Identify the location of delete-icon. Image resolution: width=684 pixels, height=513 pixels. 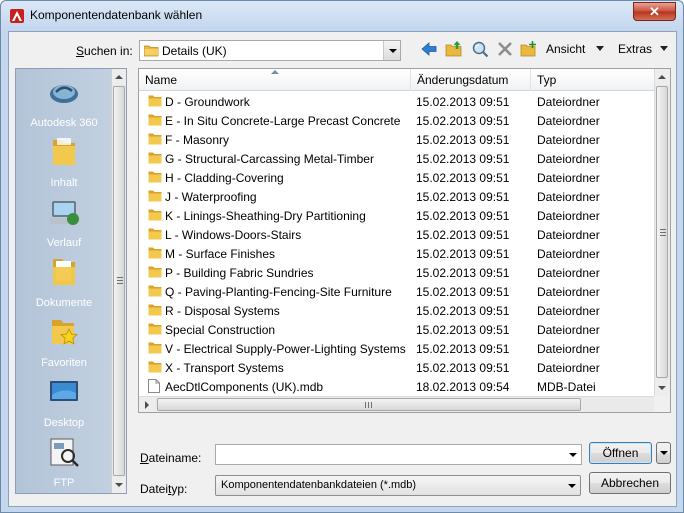
(505, 49).